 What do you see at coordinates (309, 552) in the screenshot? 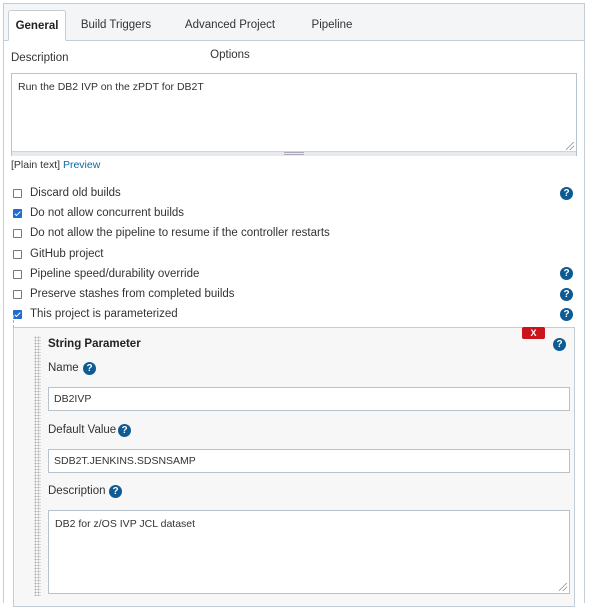
I see `param-description-textarea: DB2 for z/OS IVP JCL dataset` at bounding box center [309, 552].